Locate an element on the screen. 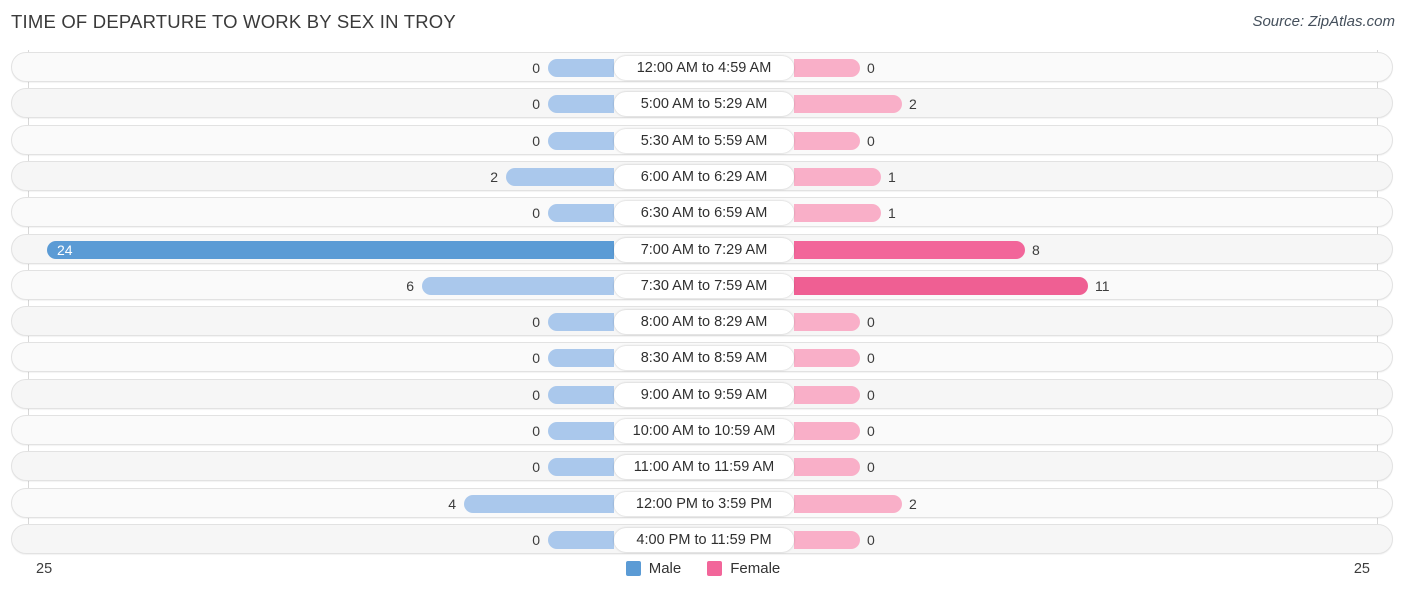 The image size is (1406, 595). category-label: 12:00 AM to 4:59 AM is located at coordinates (704, 68).